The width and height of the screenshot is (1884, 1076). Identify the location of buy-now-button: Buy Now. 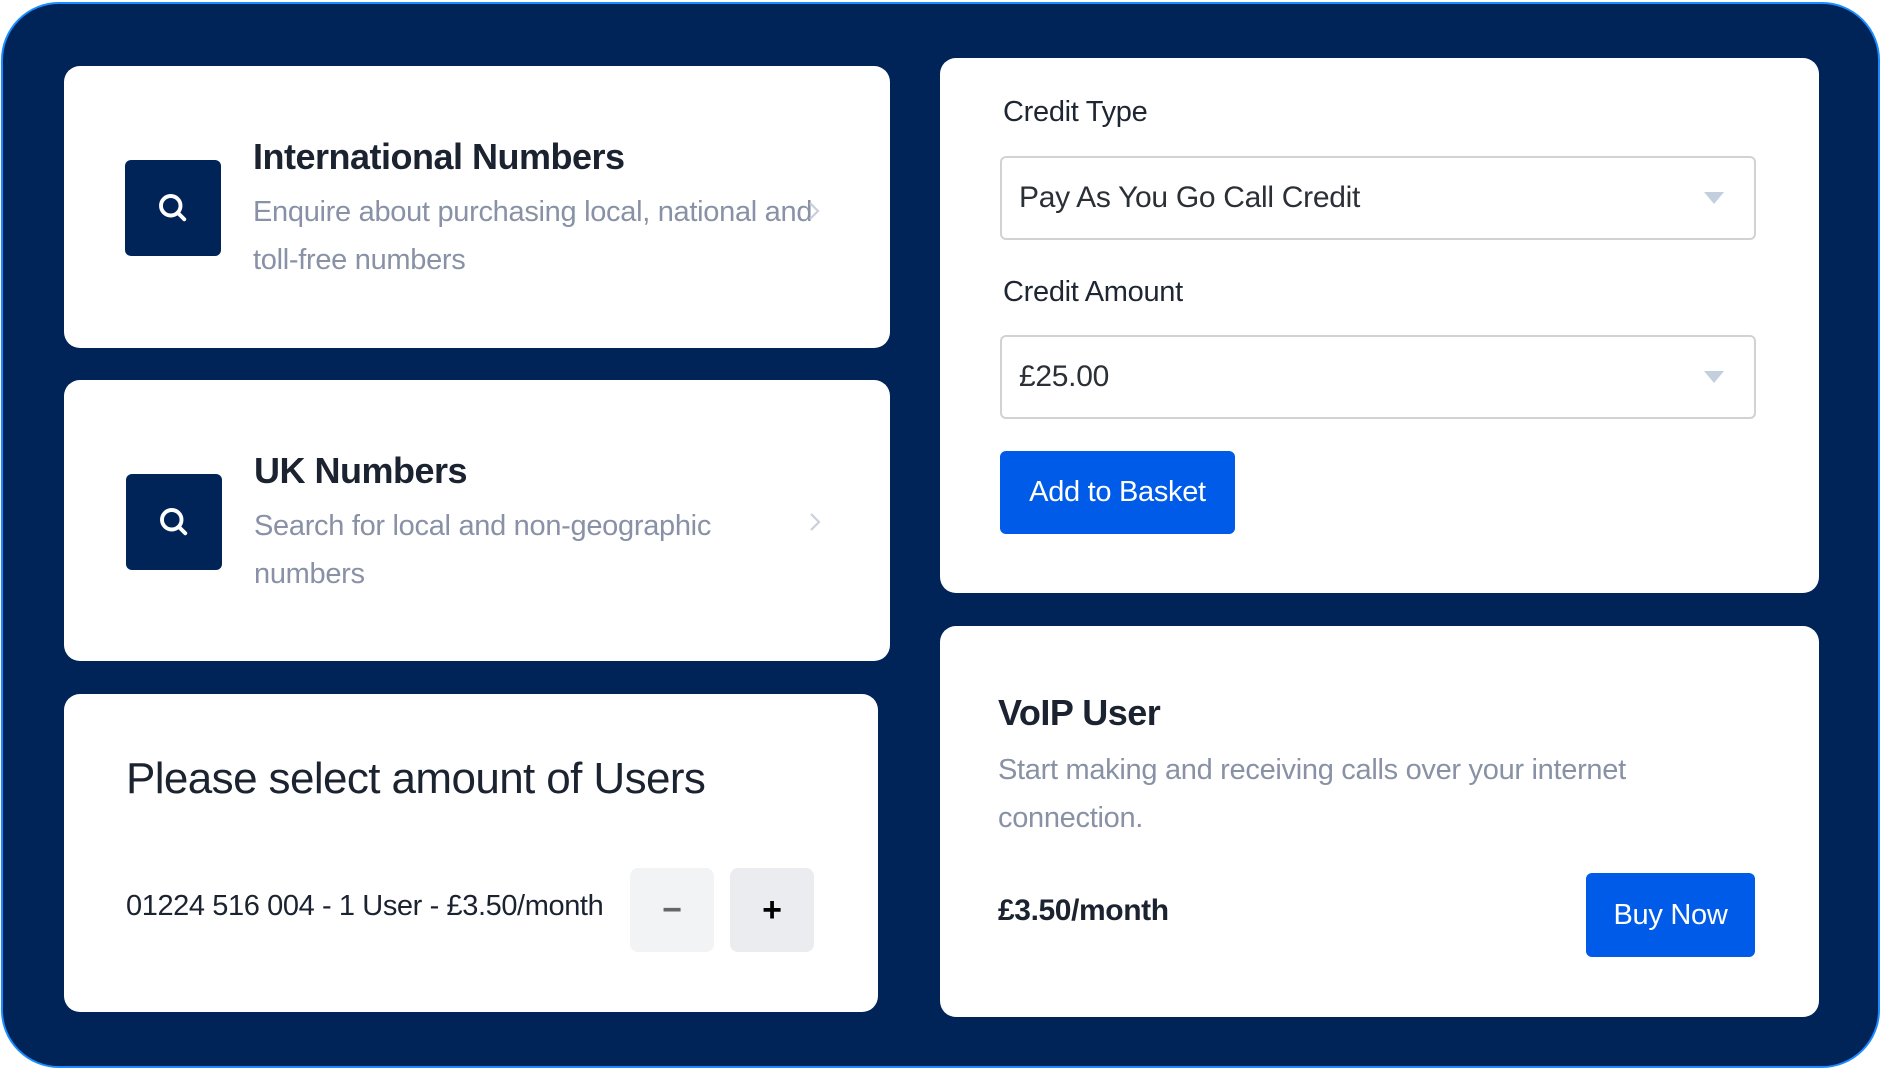
(1670, 915).